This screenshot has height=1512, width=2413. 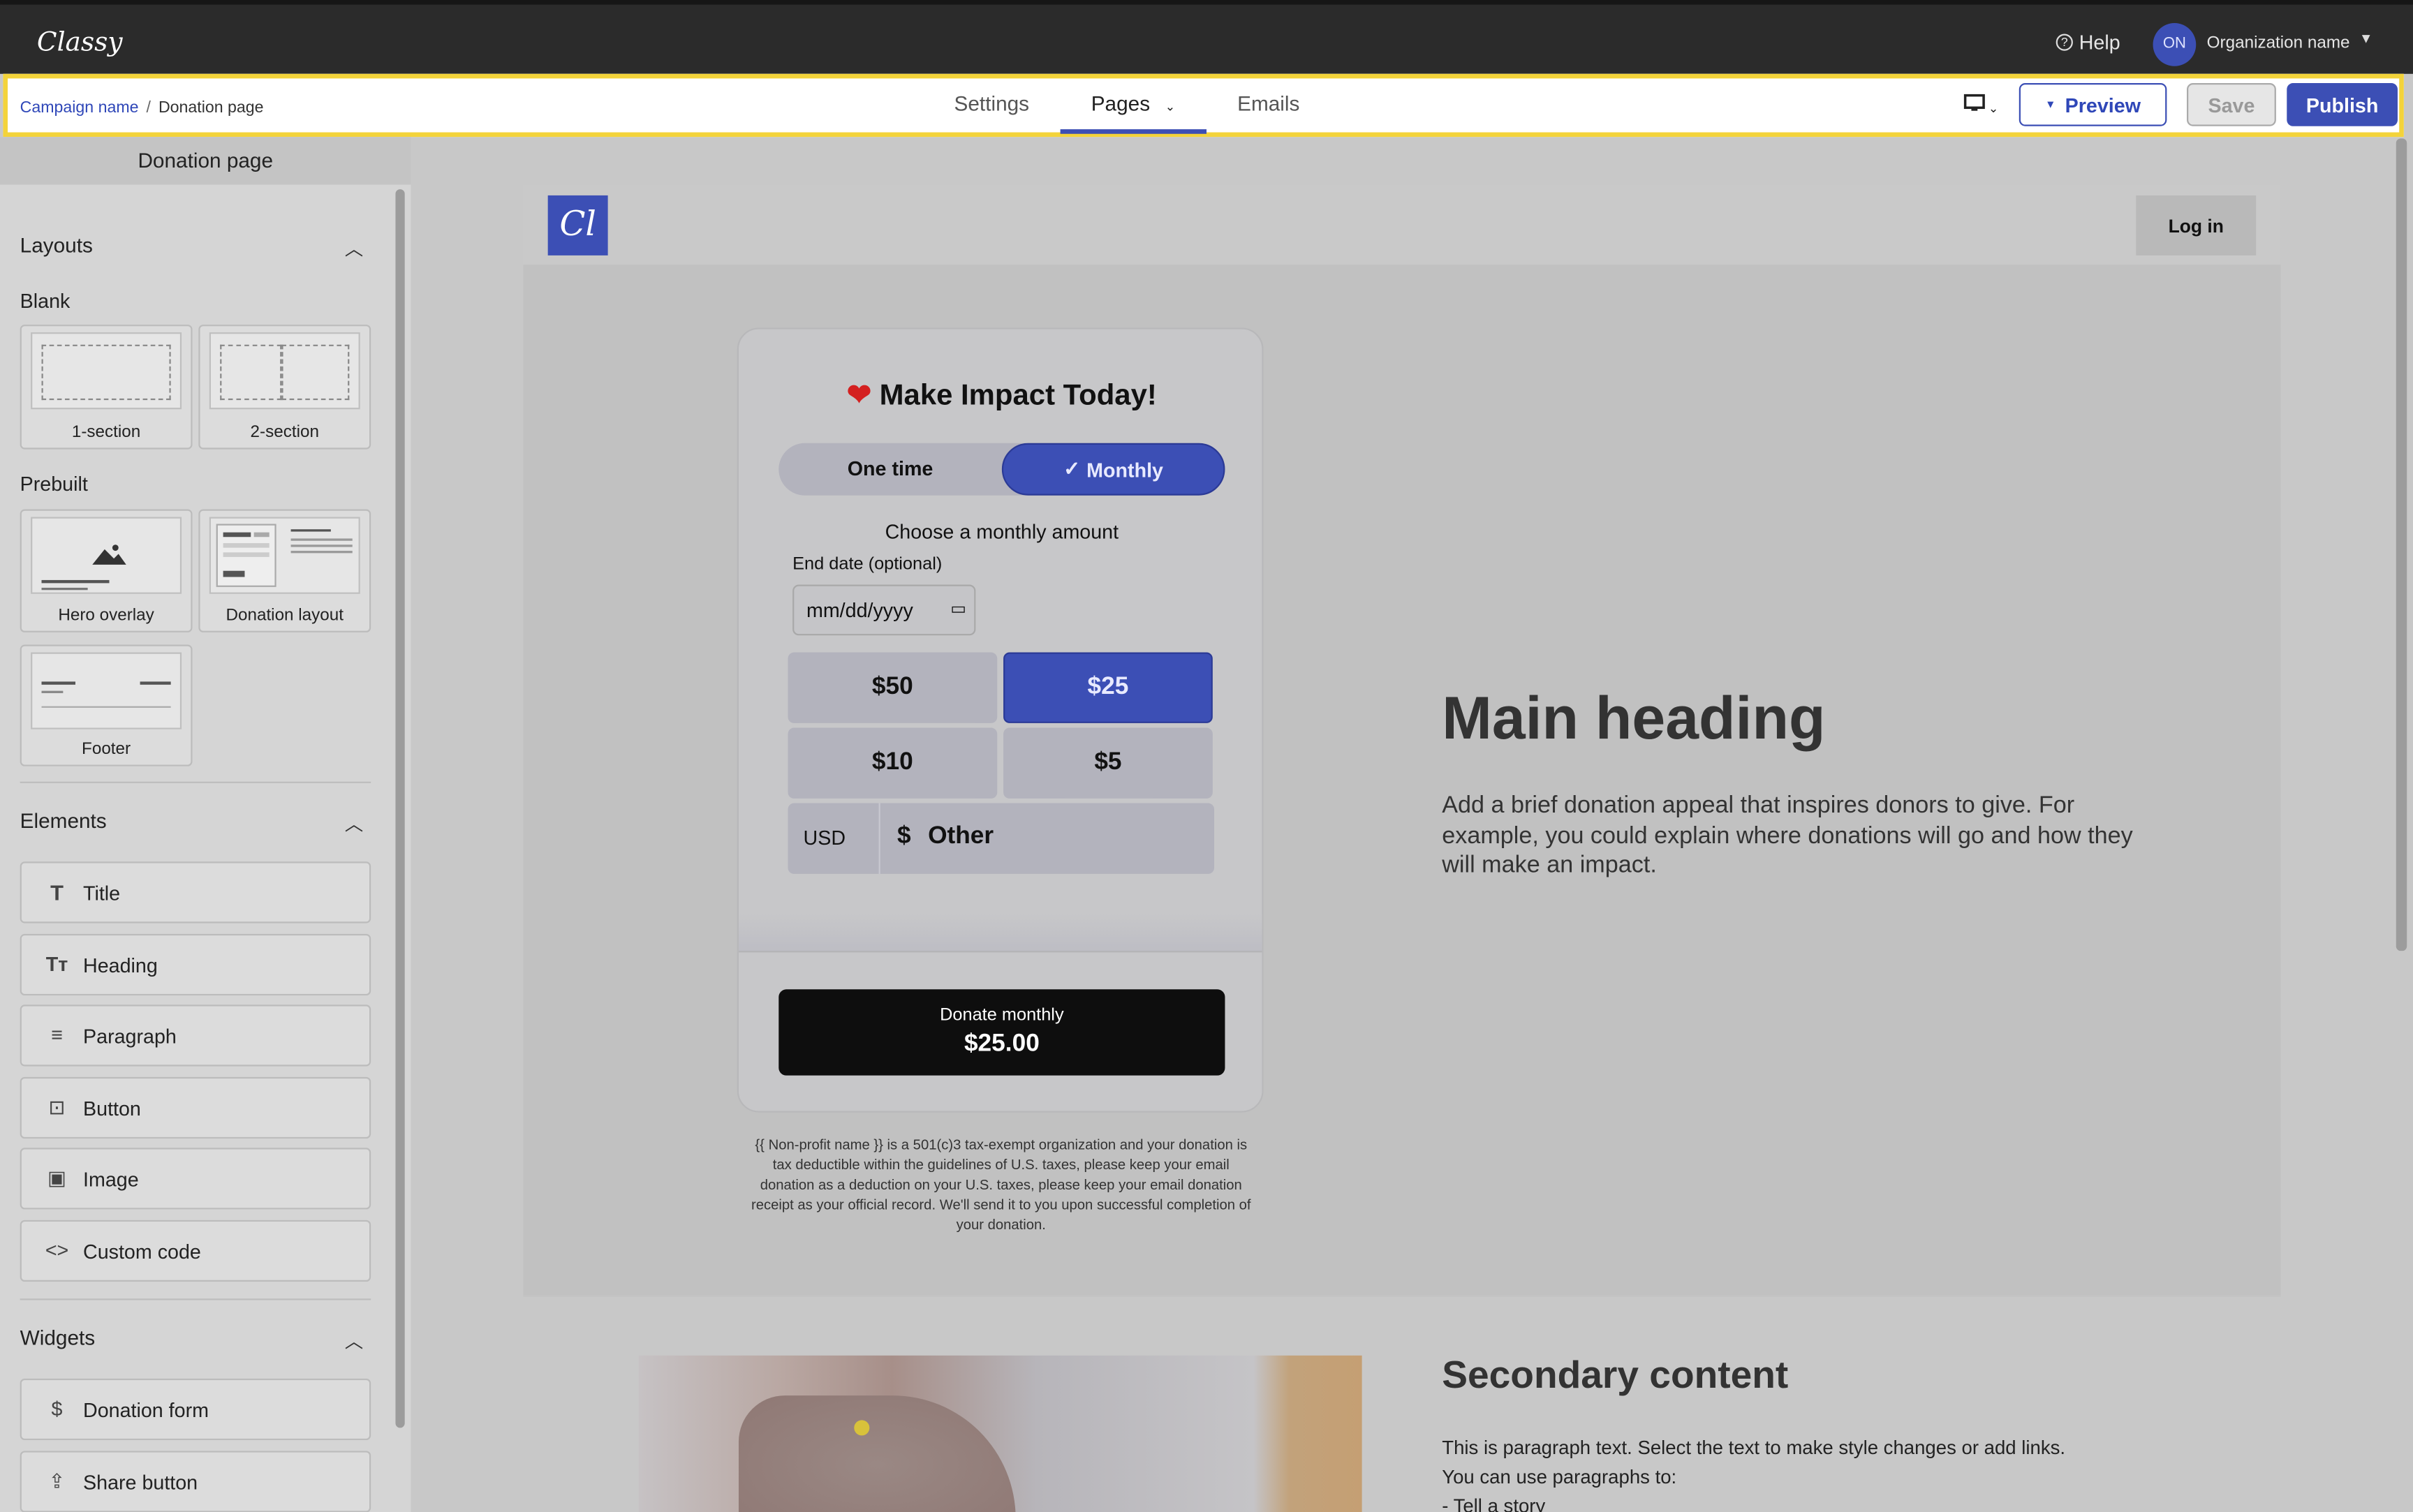 I want to click on one-time-option: One time, so click(x=890, y=469).